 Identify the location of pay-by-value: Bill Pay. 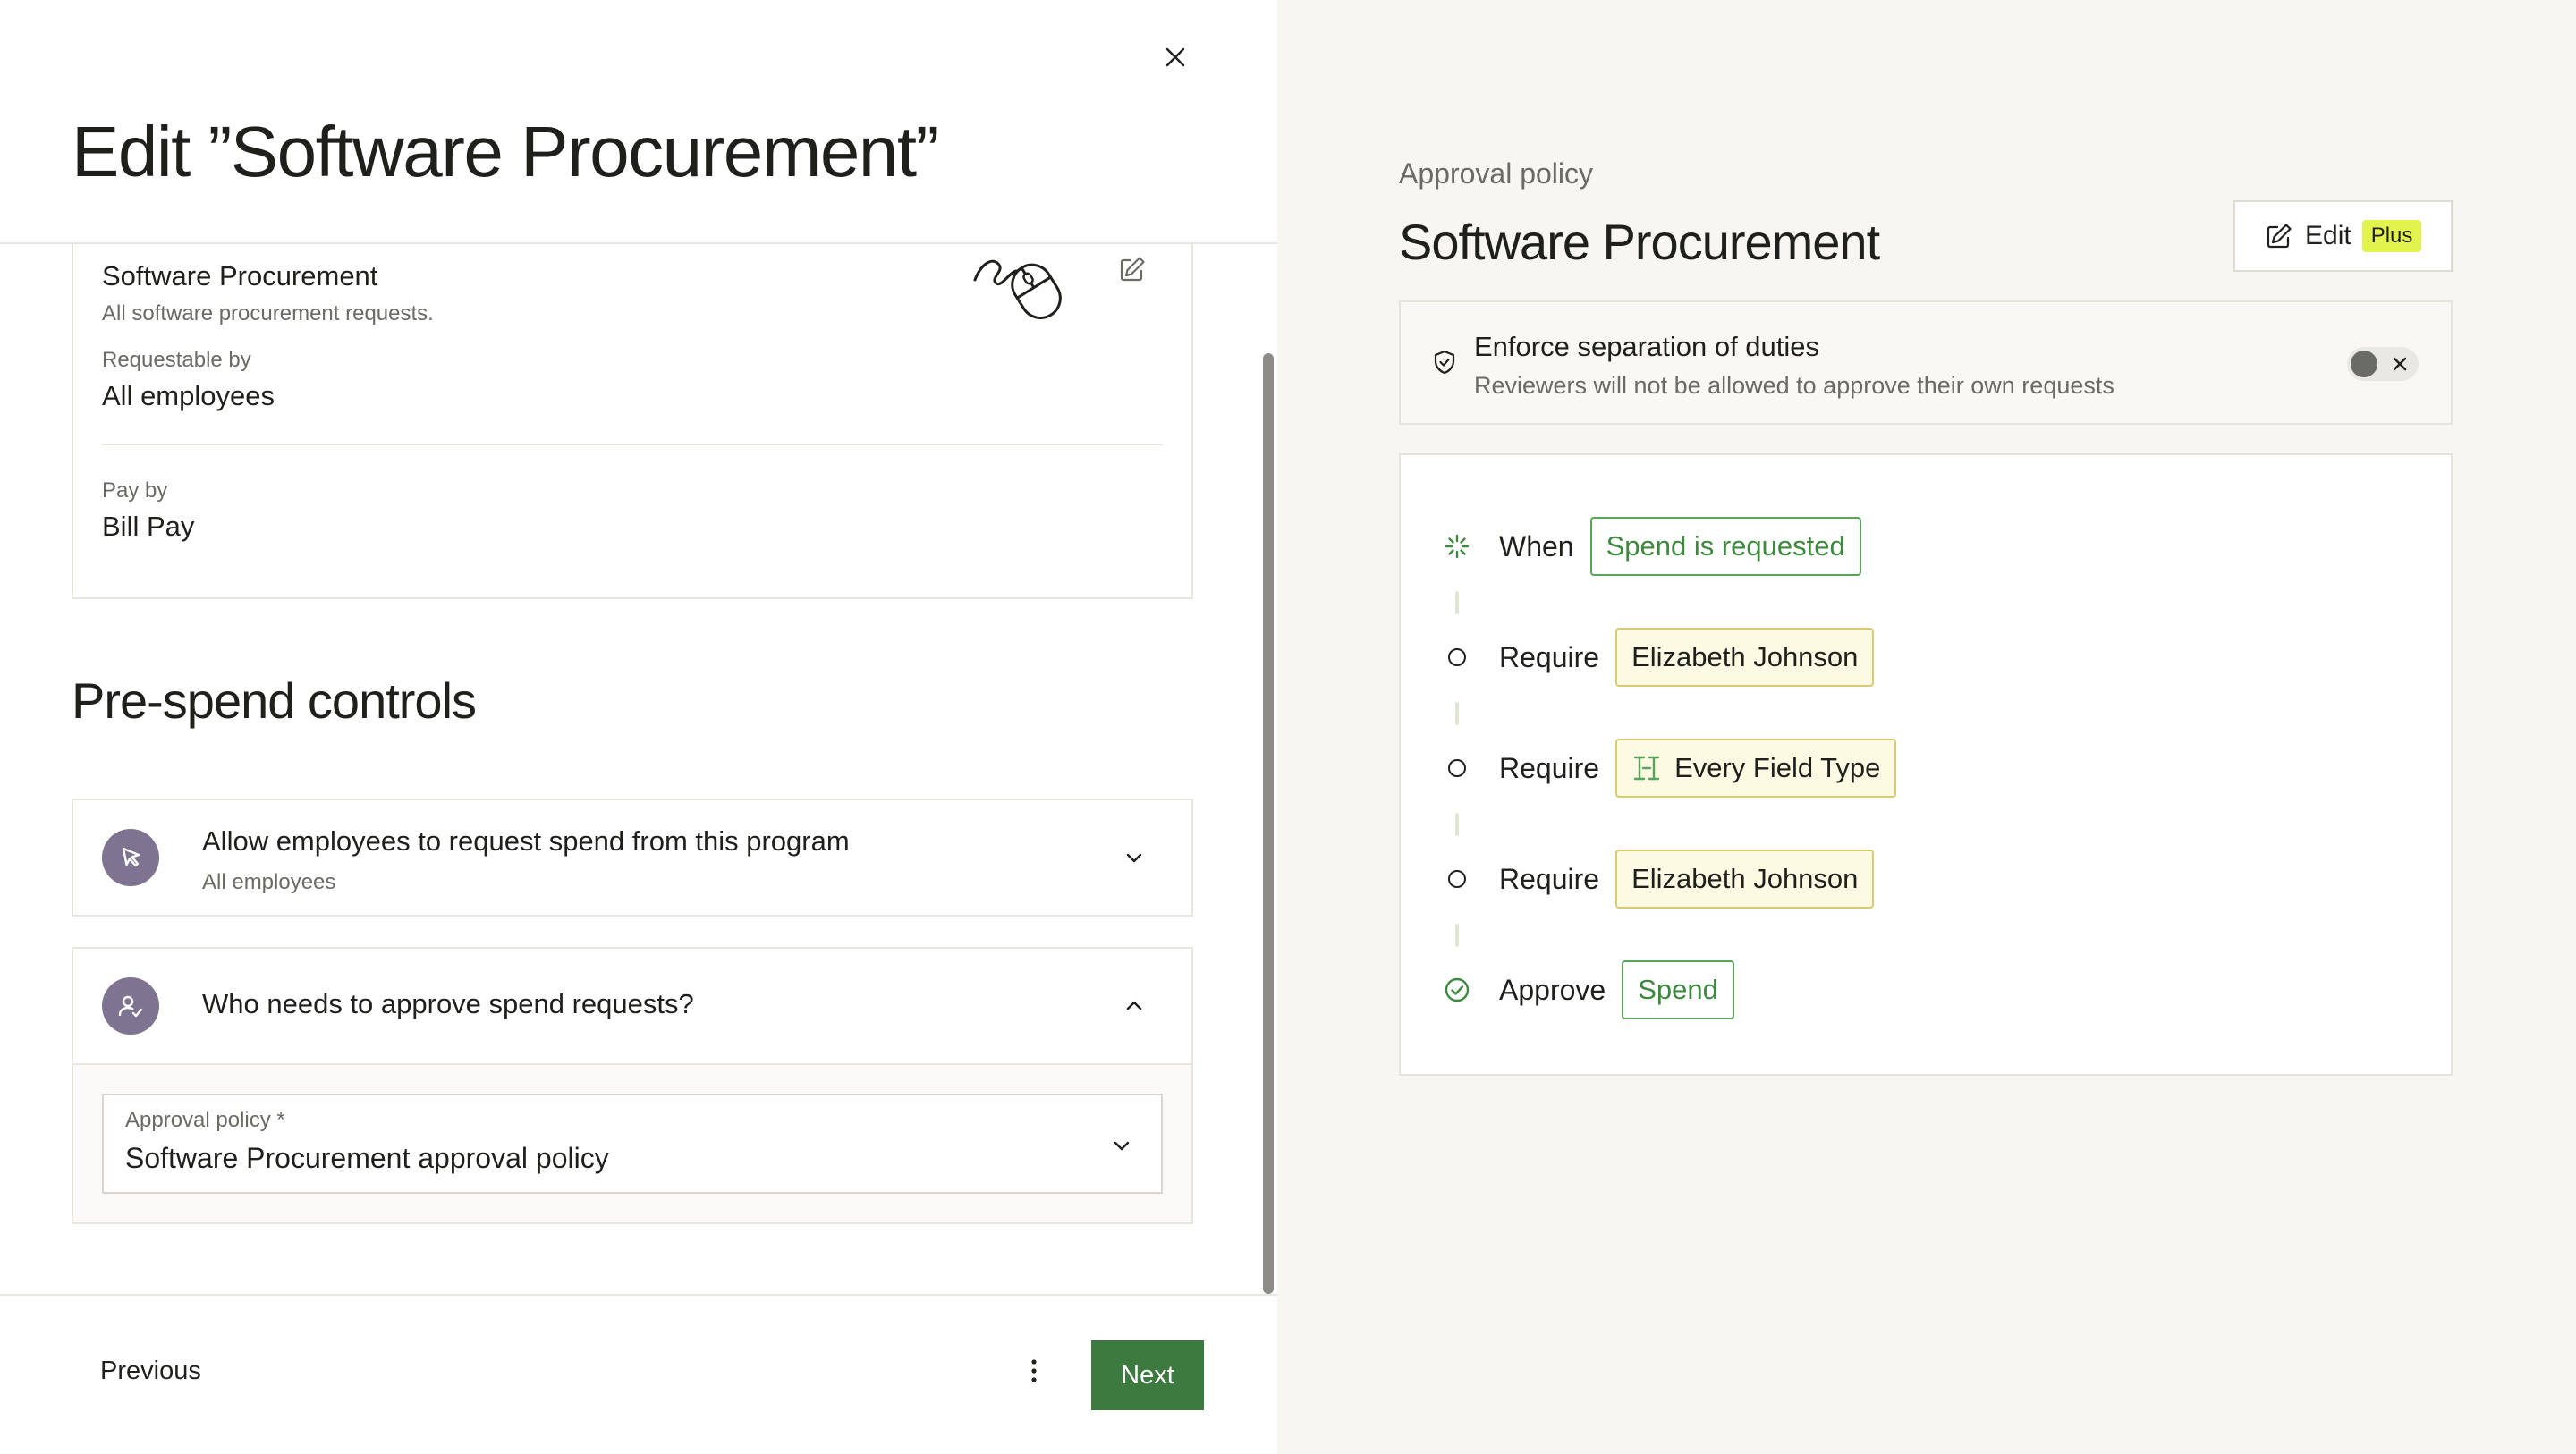
(148, 527).